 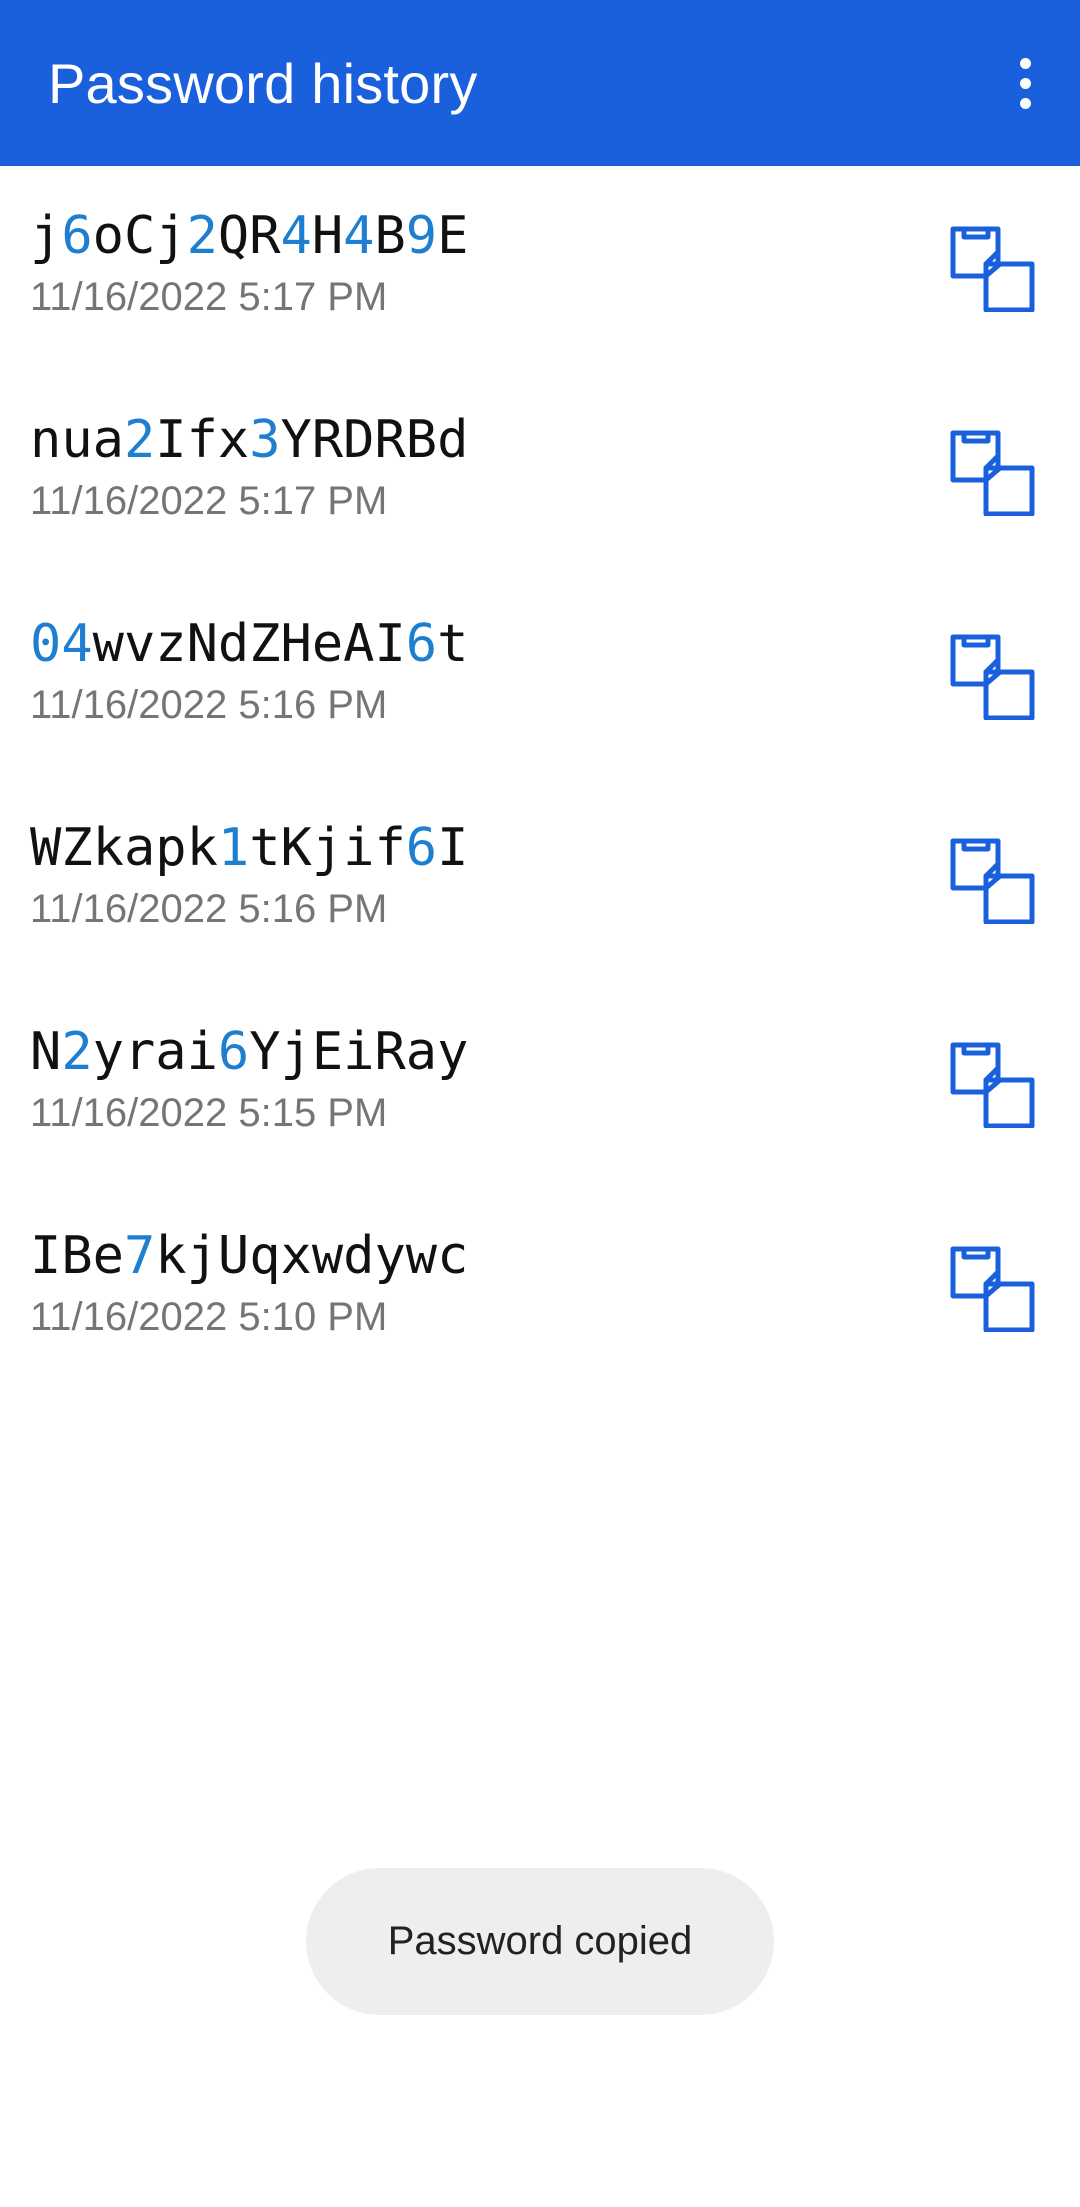 I want to click on history-item: N2yrai6YjEiRay 11/16/2022 5:15 PM, so click(x=540, y=1084).